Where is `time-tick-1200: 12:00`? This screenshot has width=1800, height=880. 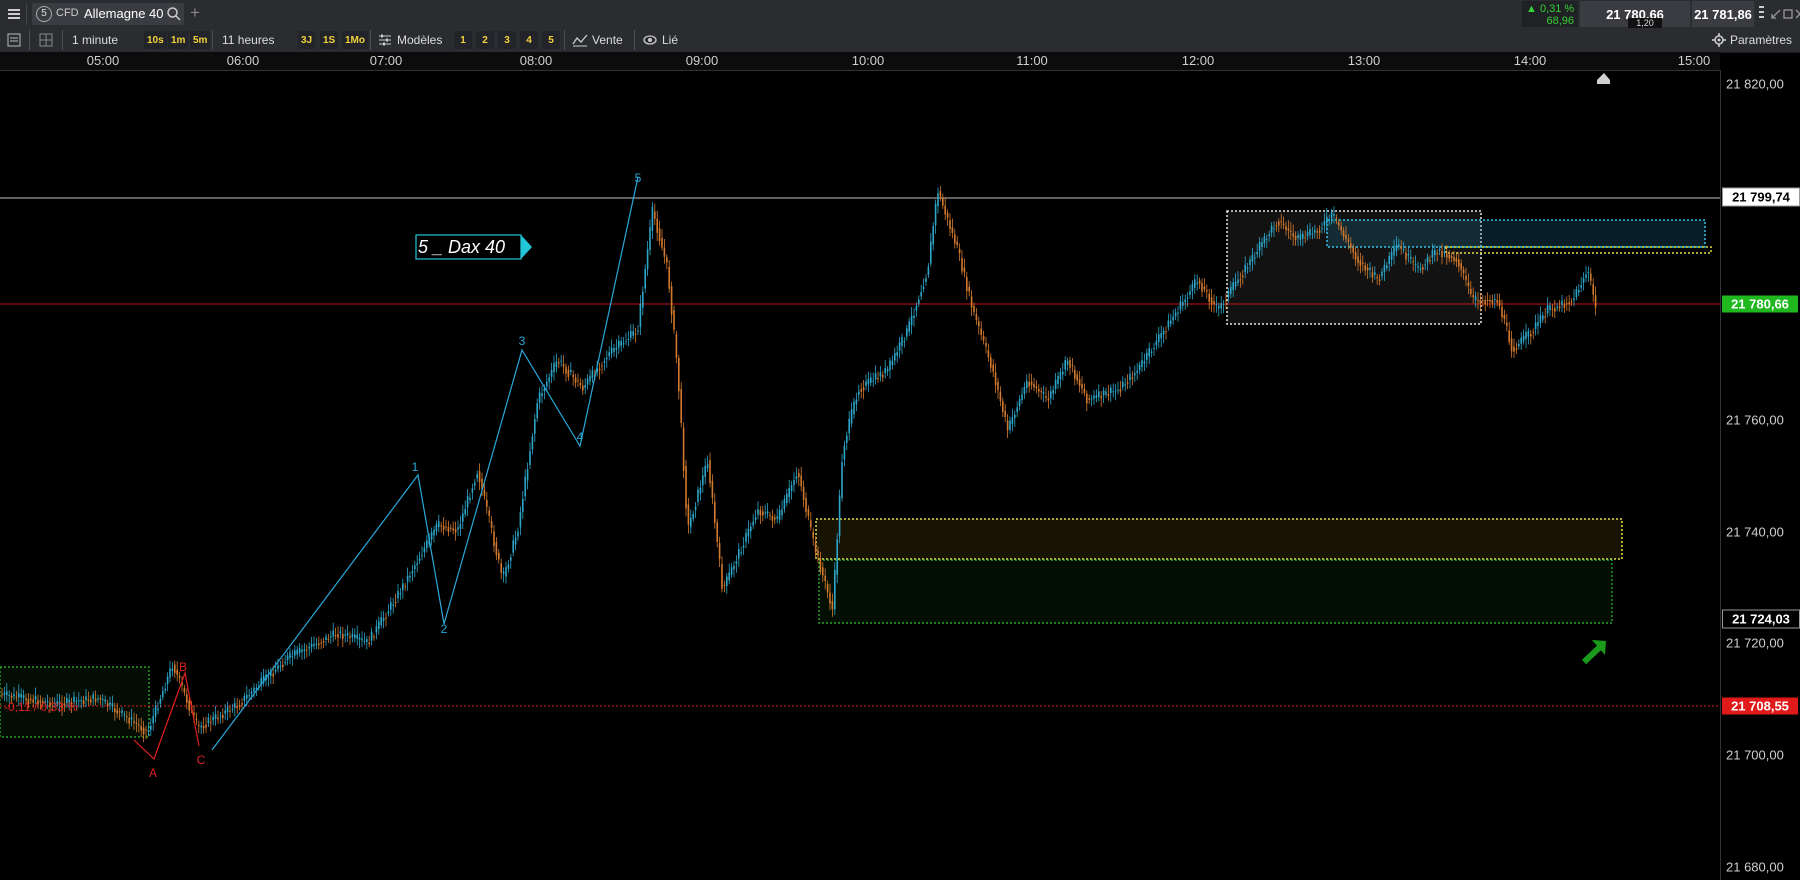
time-tick-1200: 12:00 is located at coordinates (1198, 60).